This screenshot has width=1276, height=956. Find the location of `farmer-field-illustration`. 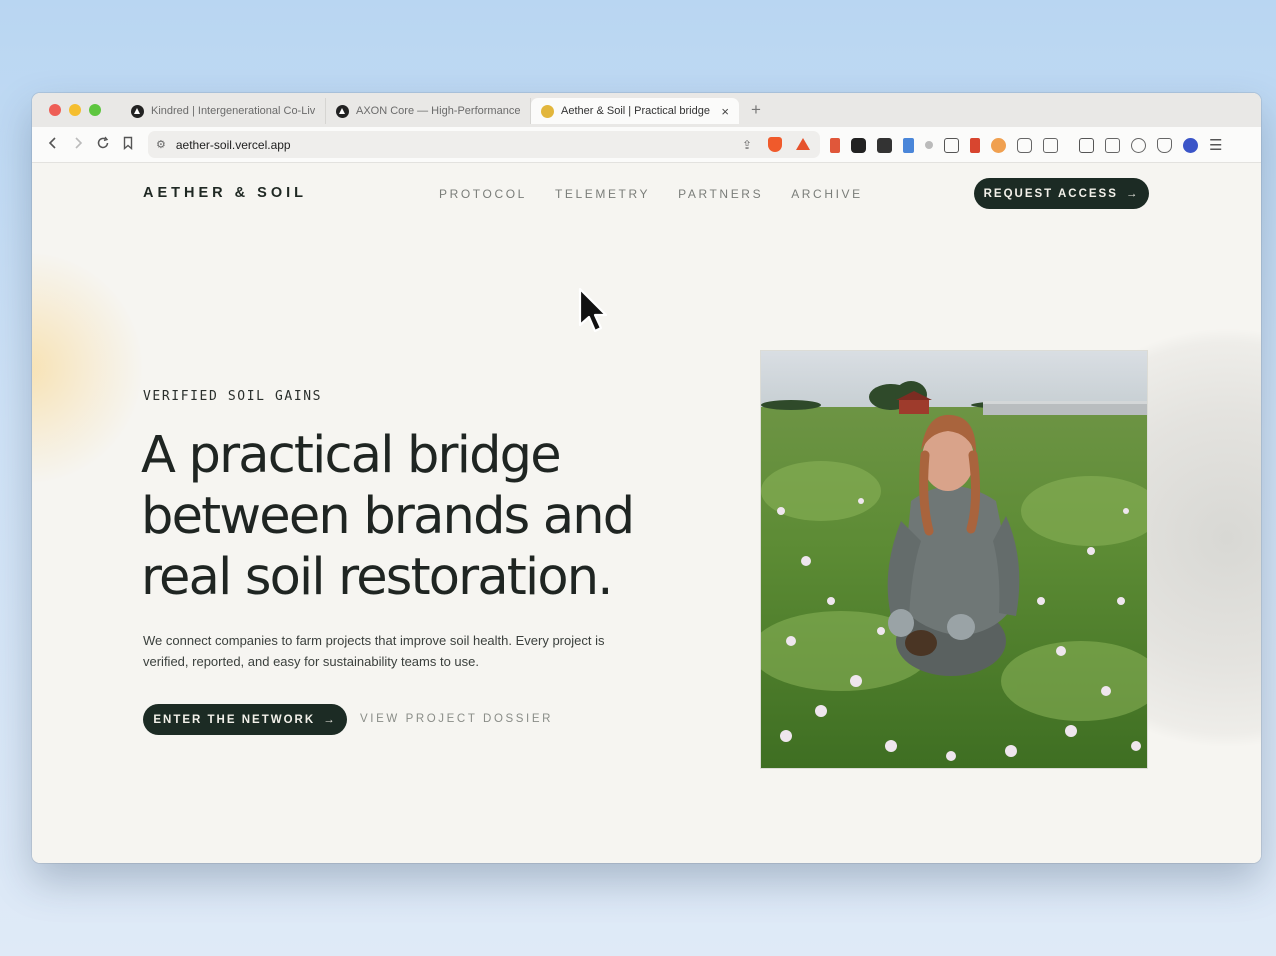

farmer-field-illustration is located at coordinates (954, 559).